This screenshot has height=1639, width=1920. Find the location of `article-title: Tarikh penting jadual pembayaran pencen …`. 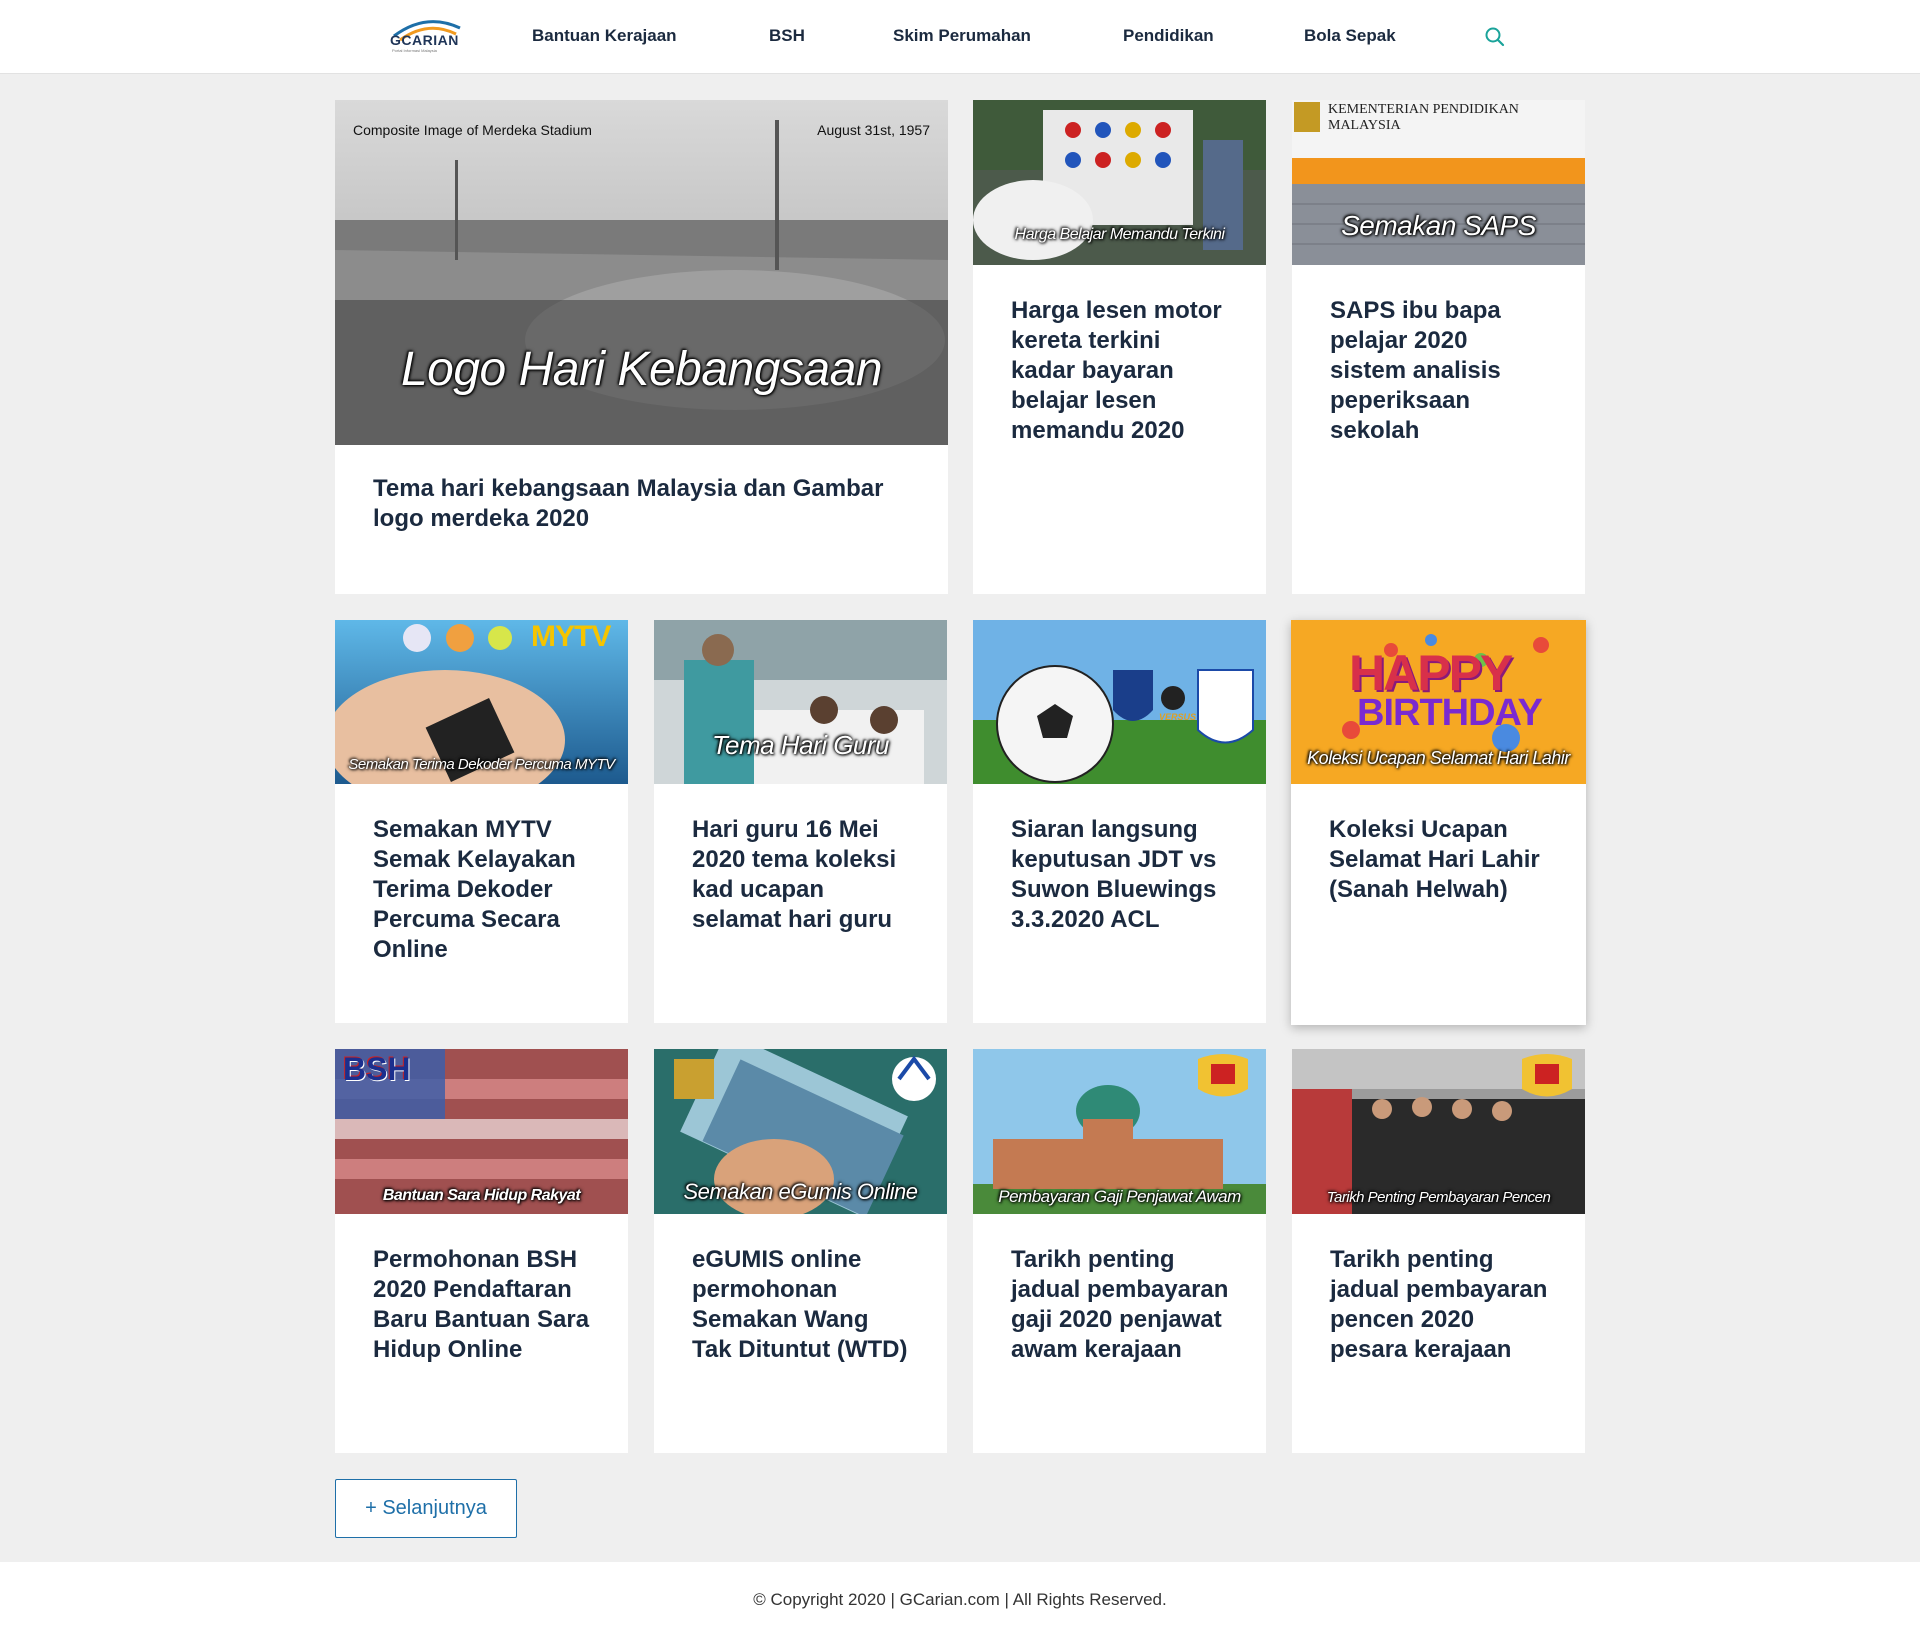

article-title: Tarikh penting jadual pembayaran pencen … is located at coordinates (1439, 1305).